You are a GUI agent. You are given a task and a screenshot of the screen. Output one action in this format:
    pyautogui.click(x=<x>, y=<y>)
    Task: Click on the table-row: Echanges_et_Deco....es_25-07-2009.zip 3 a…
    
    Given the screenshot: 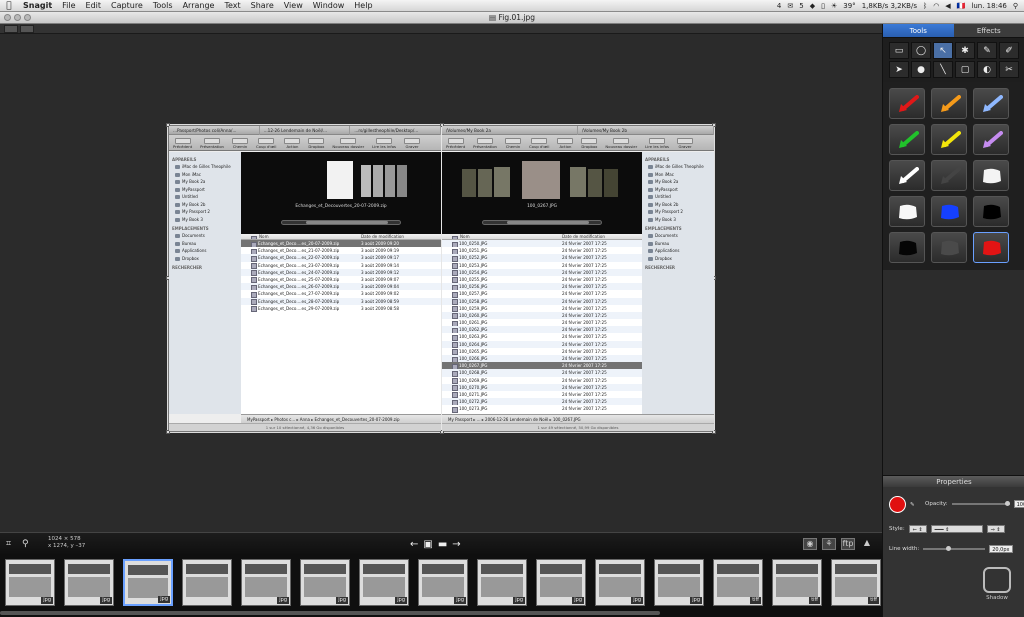 What is the action you would take?
    pyautogui.click(x=341, y=280)
    